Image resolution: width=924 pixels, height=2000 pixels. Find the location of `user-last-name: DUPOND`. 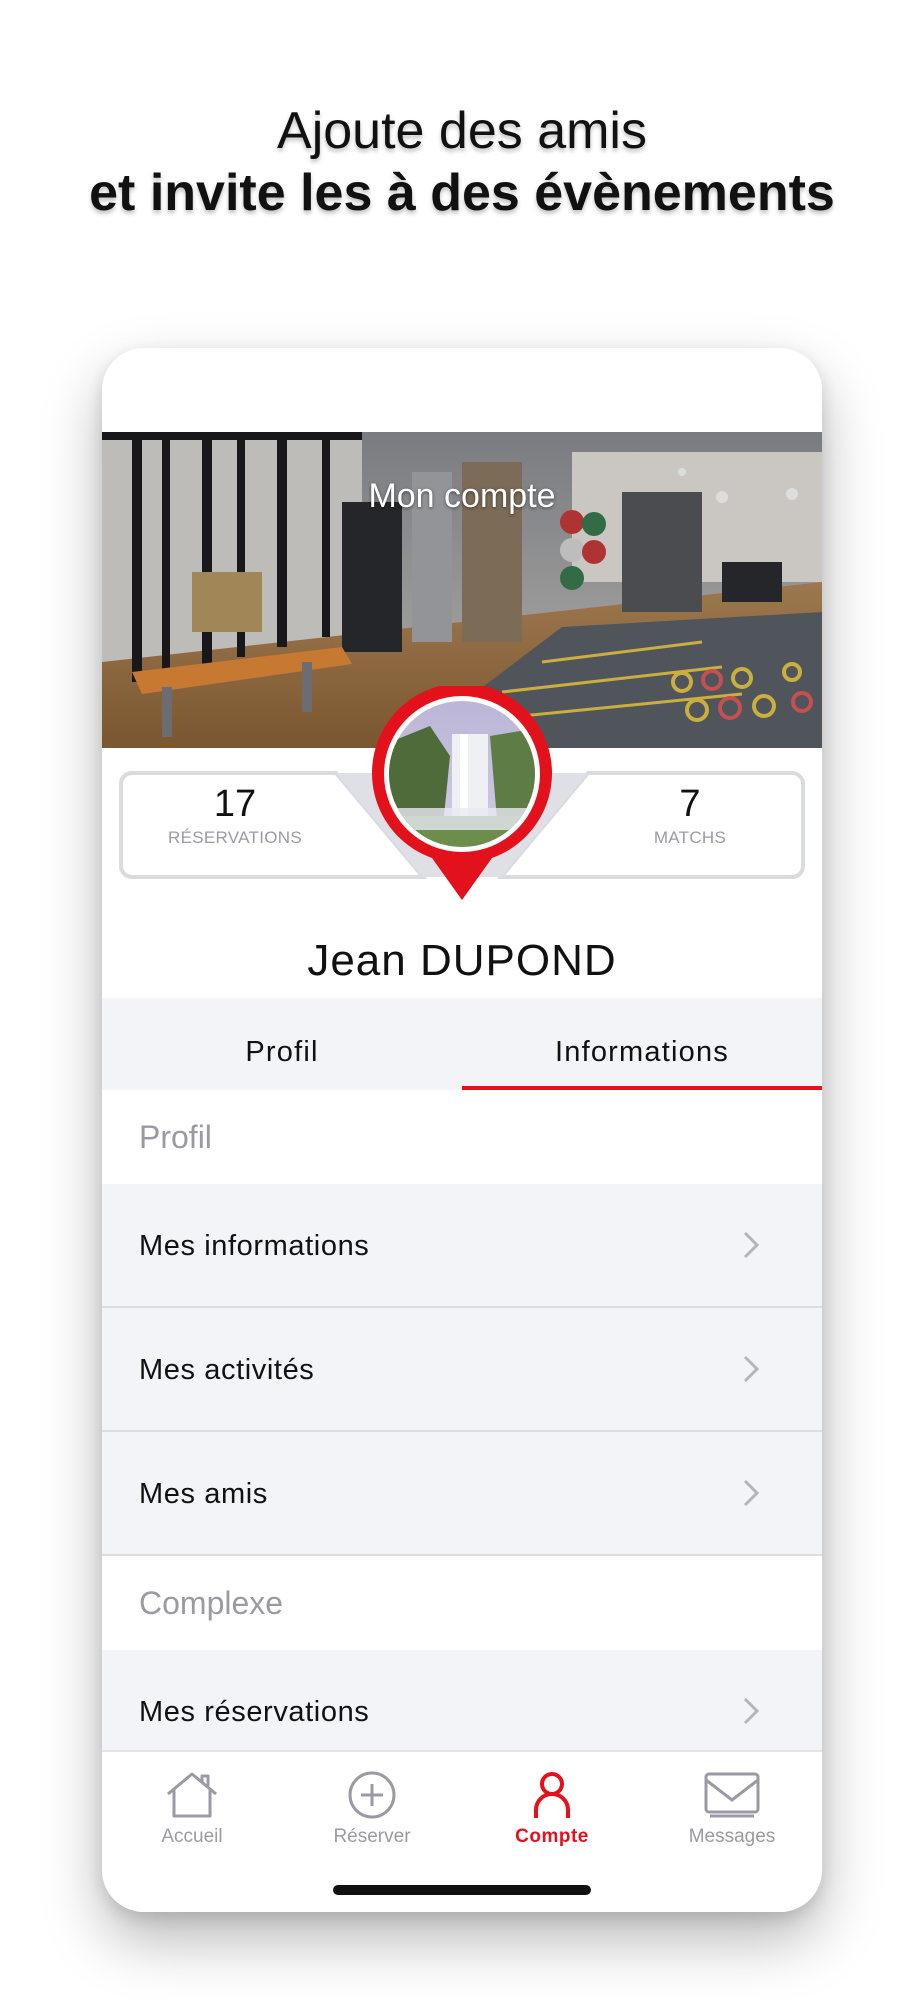

user-last-name: DUPOND is located at coordinates (518, 960).